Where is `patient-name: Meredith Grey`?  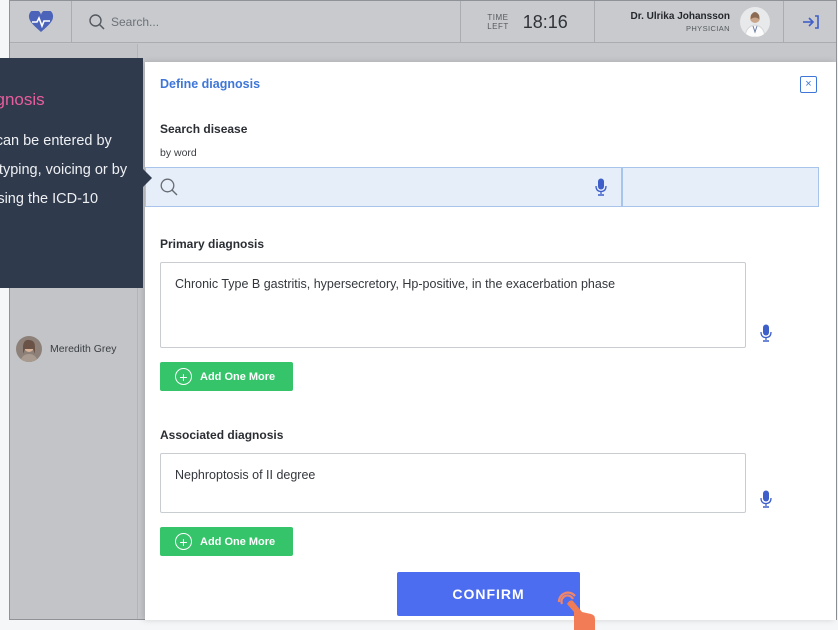 patient-name: Meredith Grey is located at coordinates (83, 349).